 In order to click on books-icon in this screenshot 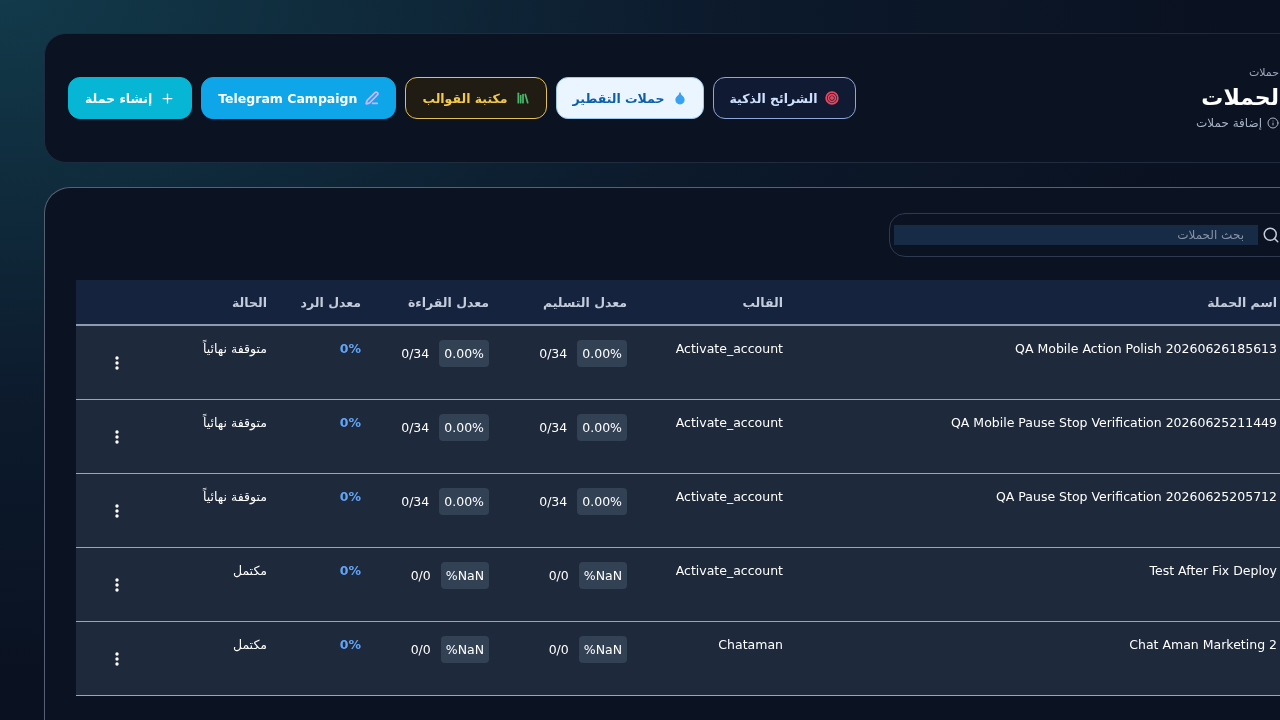, I will do `click(522, 98)`.